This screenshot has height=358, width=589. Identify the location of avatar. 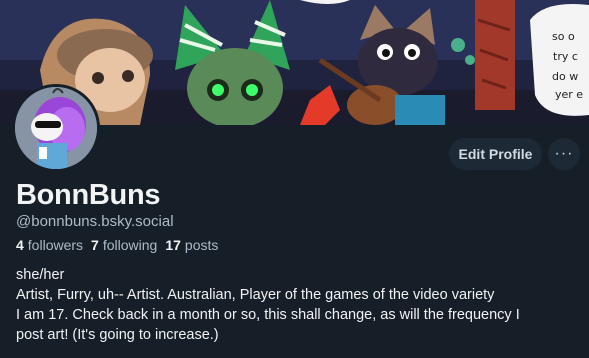
(56, 128).